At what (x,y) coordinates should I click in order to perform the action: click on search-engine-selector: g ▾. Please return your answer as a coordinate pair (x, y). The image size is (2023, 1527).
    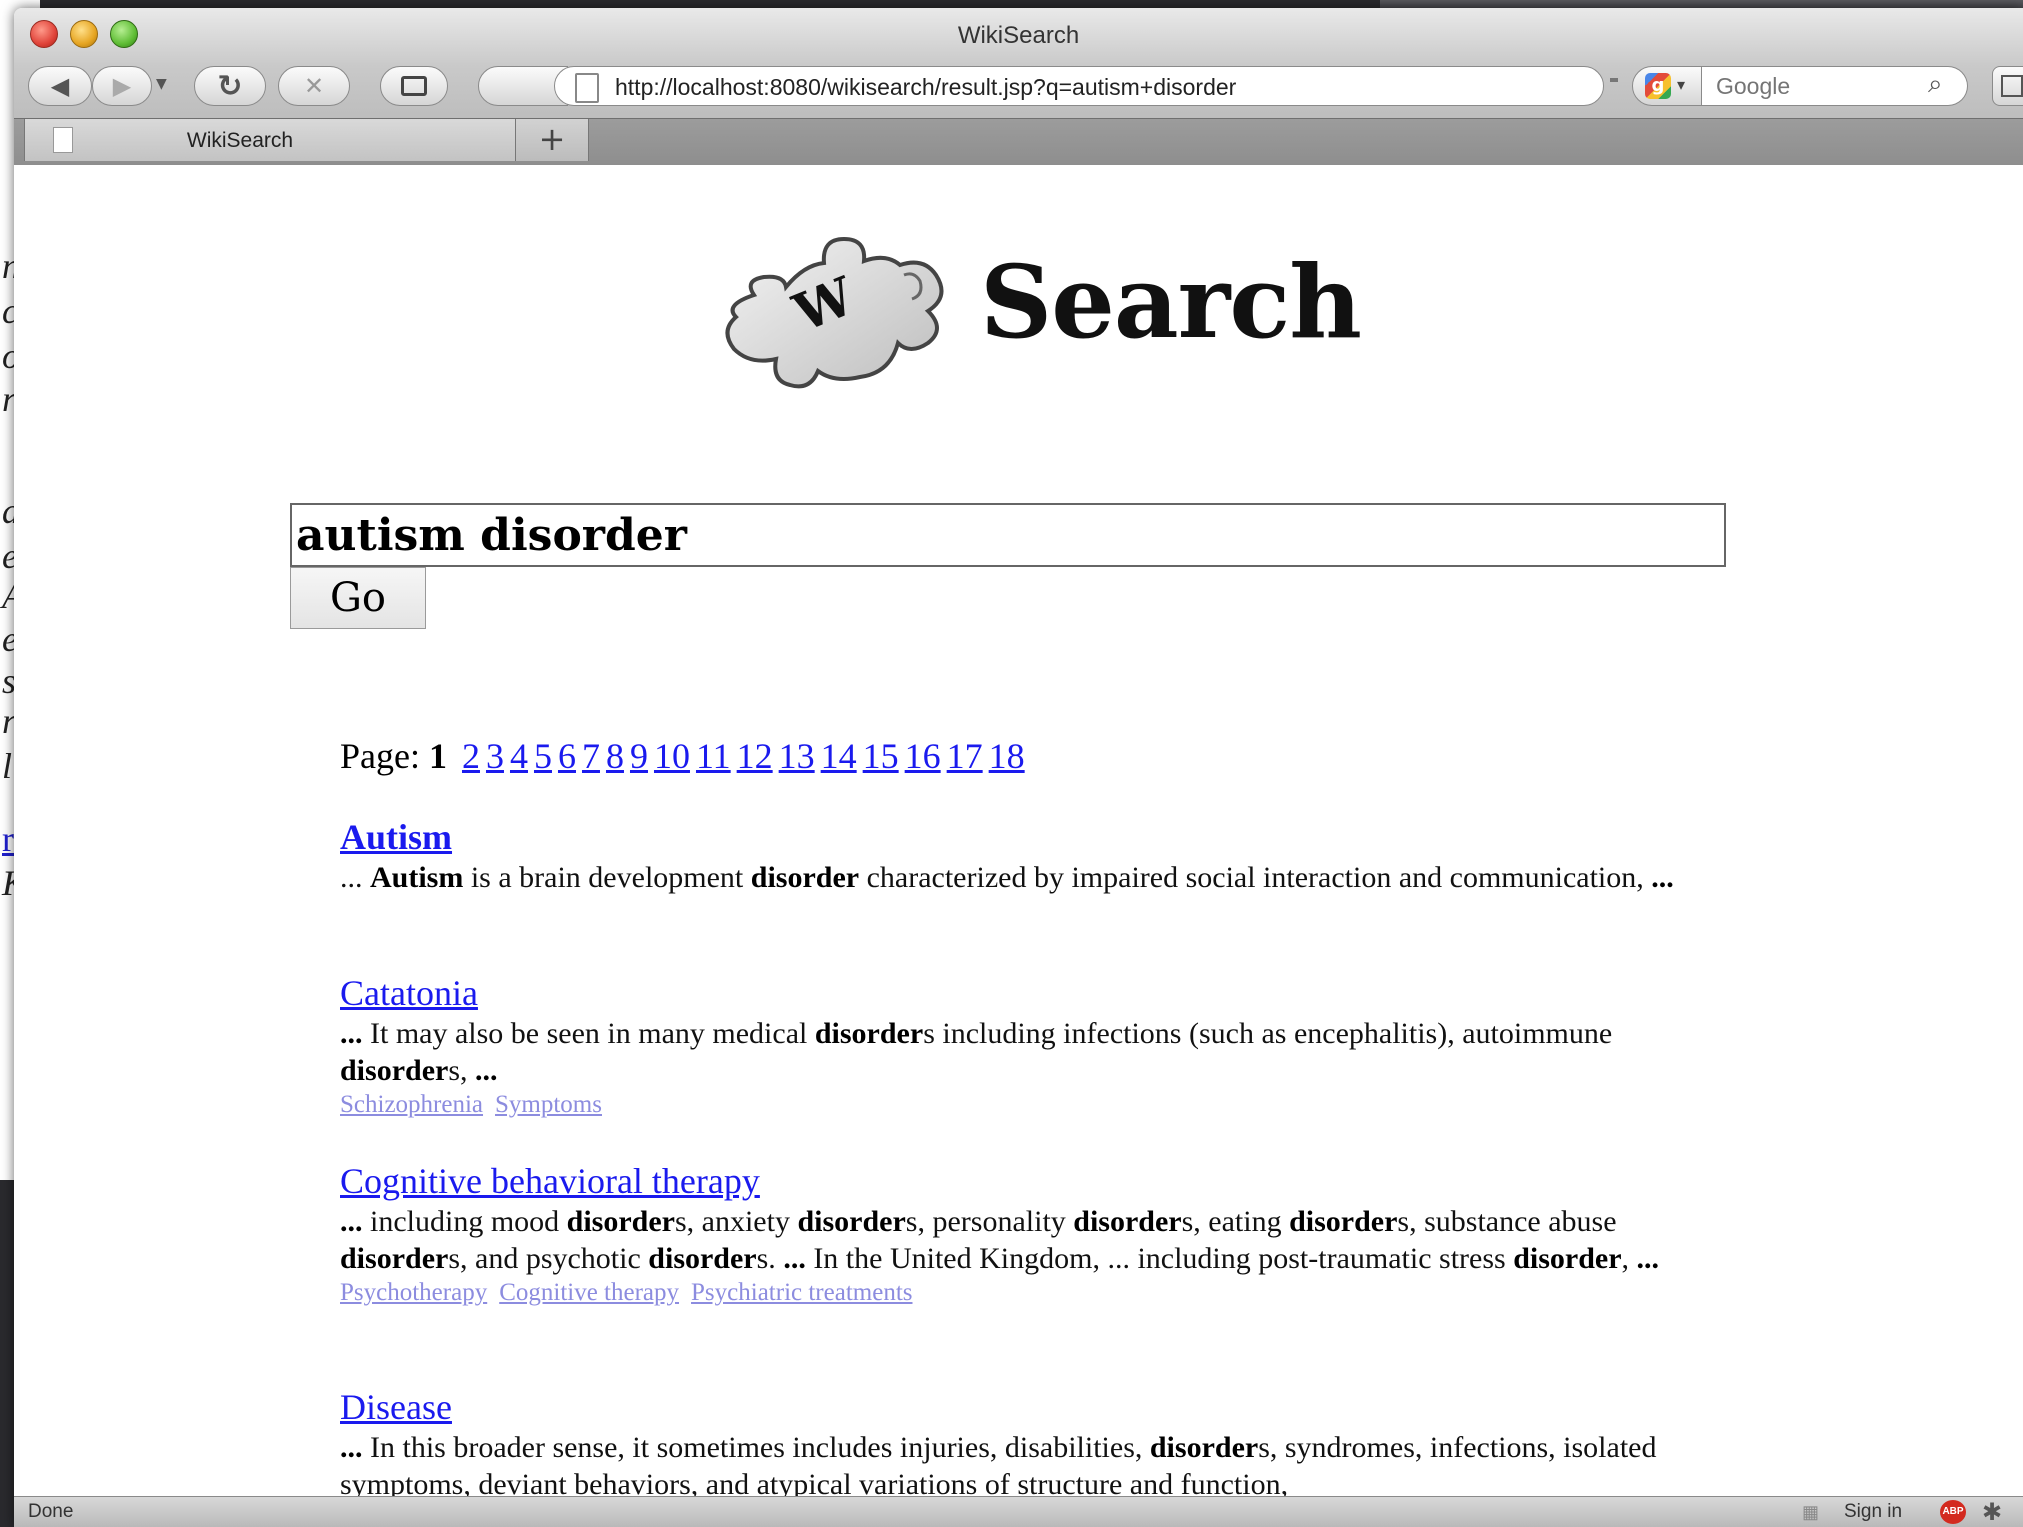
    Looking at the image, I should click on (1667, 86).